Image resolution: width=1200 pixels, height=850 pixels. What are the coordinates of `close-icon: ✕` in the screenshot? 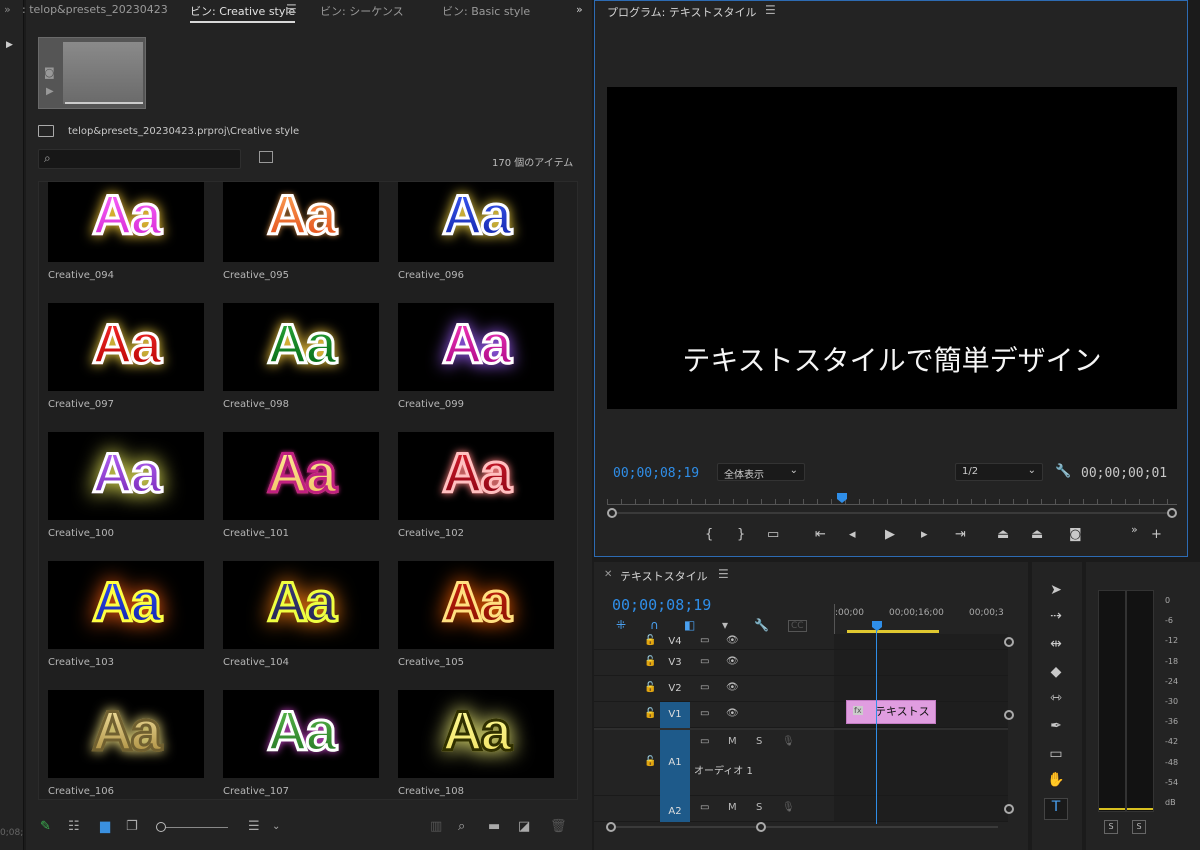 It's located at (608, 574).